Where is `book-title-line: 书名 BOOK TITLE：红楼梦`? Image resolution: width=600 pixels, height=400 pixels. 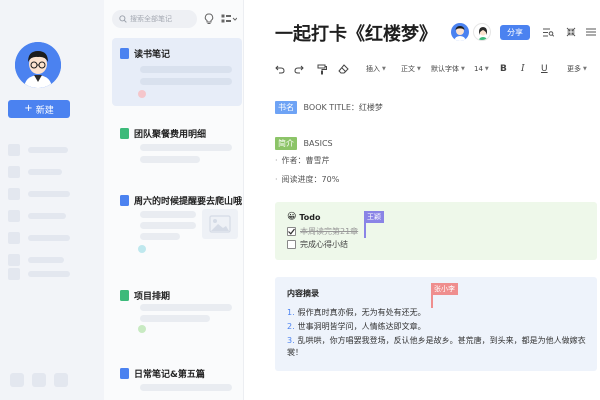
book-title-line: 书名 BOOK TITLE：红楼梦 is located at coordinates (329, 107).